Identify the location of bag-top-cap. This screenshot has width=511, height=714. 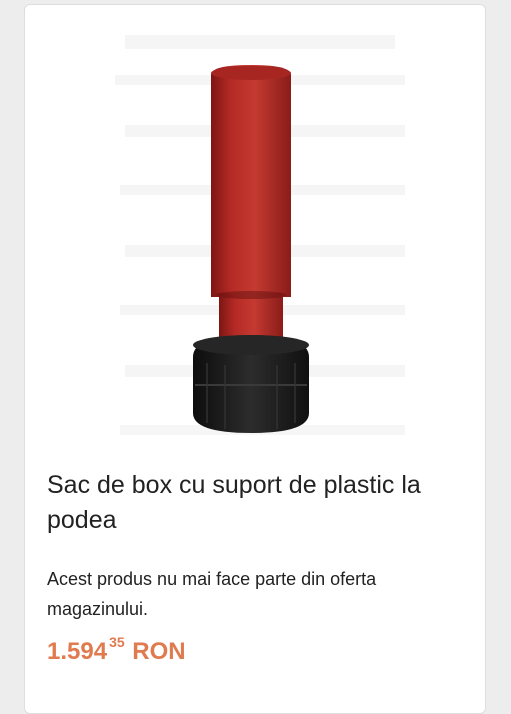
(251, 73).